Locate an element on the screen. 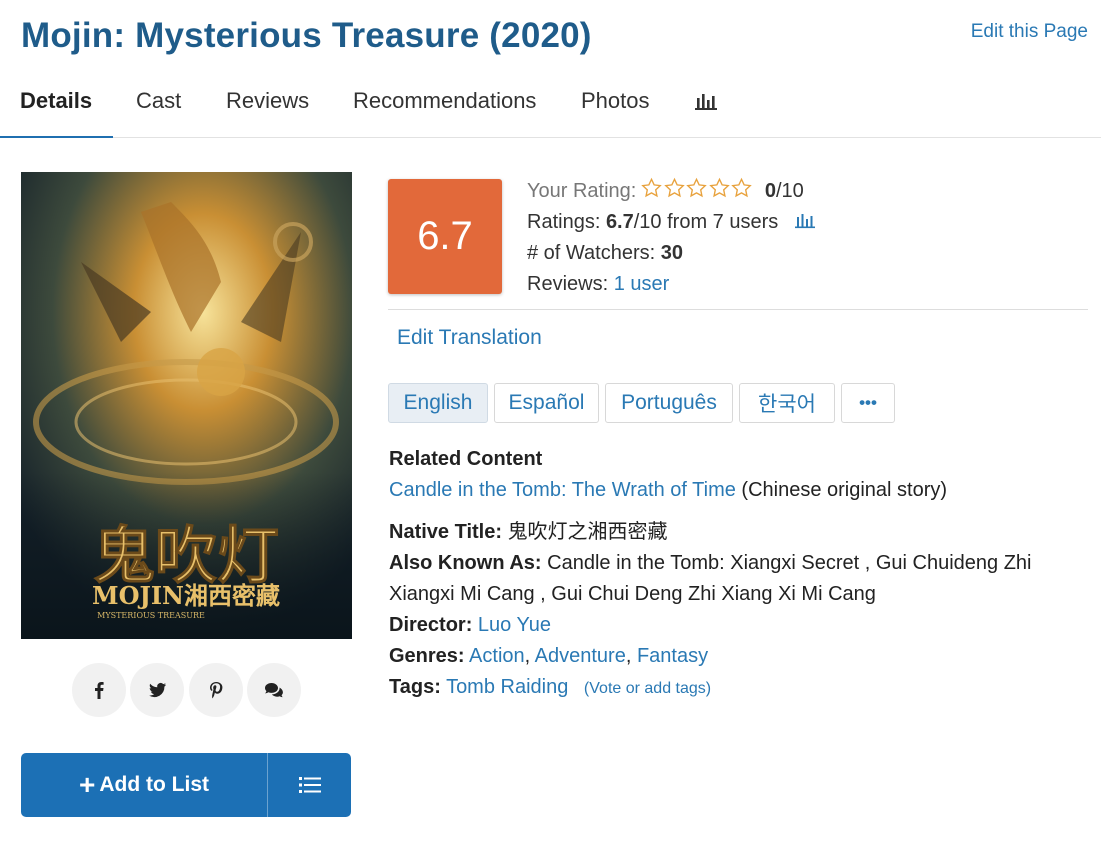  genre-link: Adventure is located at coordinates (580, 656).